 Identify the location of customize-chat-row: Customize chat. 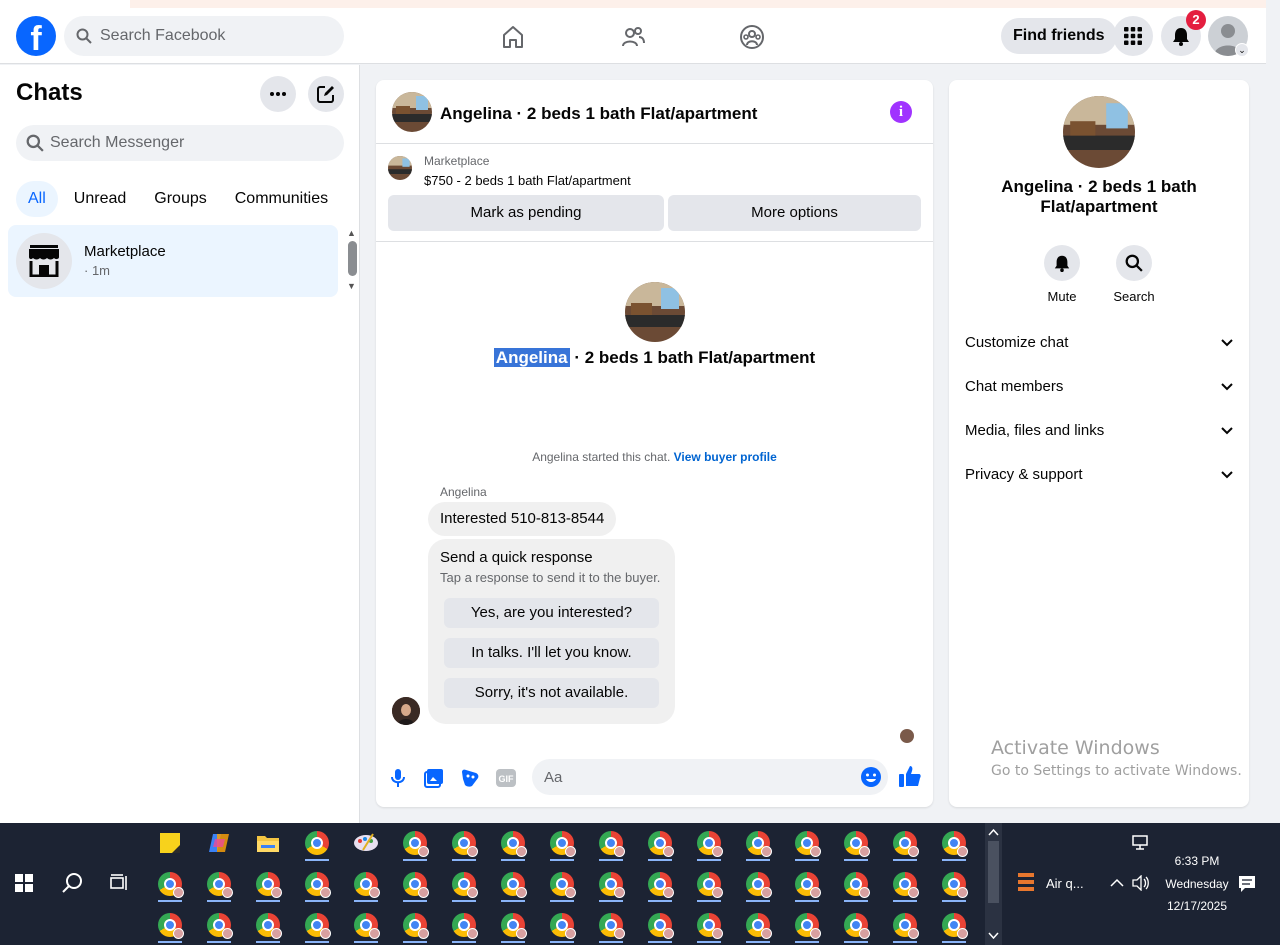
(1099, 342).